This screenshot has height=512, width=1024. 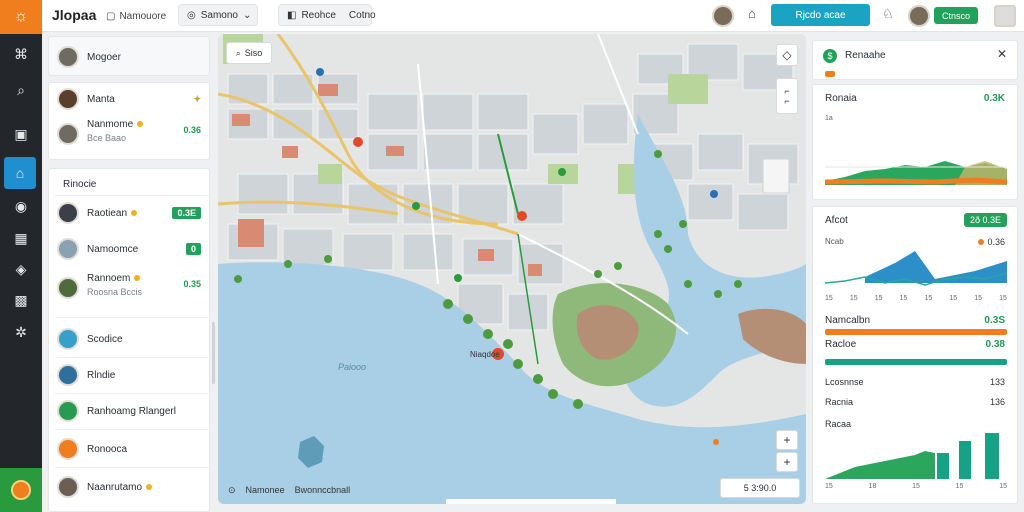 What do you see at coordinates (956, 15) in the screenshot?
I see `status-badge: Ctnsco` at bounding box center [956, 15].